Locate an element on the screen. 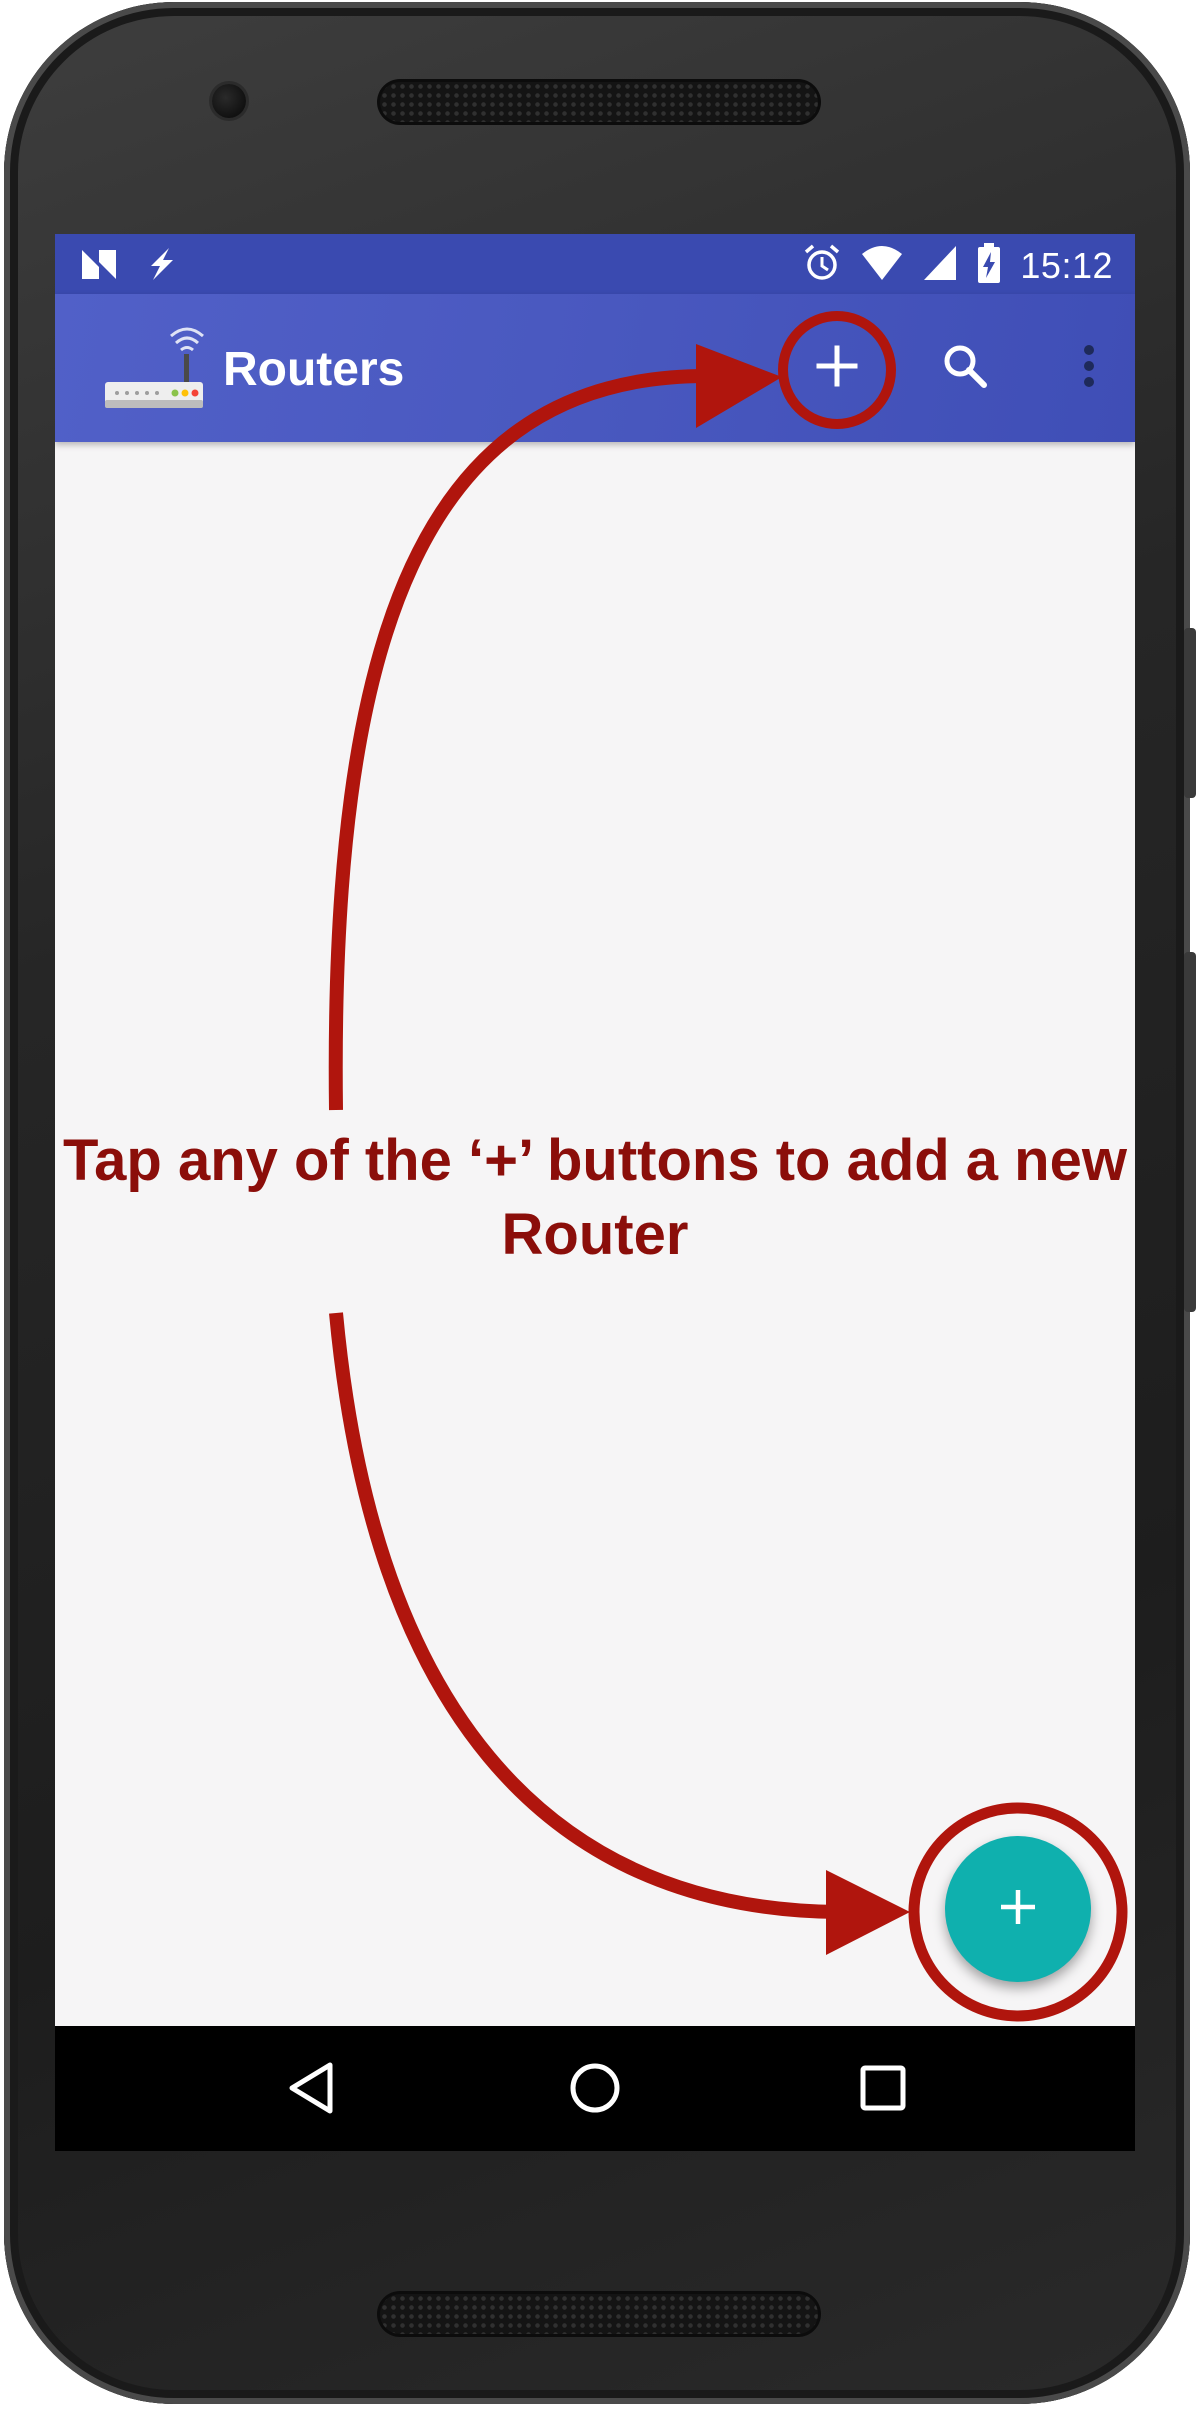 The width and height of the screenshot is (1198, 2409). search-button is located at coordinates (965, 368).